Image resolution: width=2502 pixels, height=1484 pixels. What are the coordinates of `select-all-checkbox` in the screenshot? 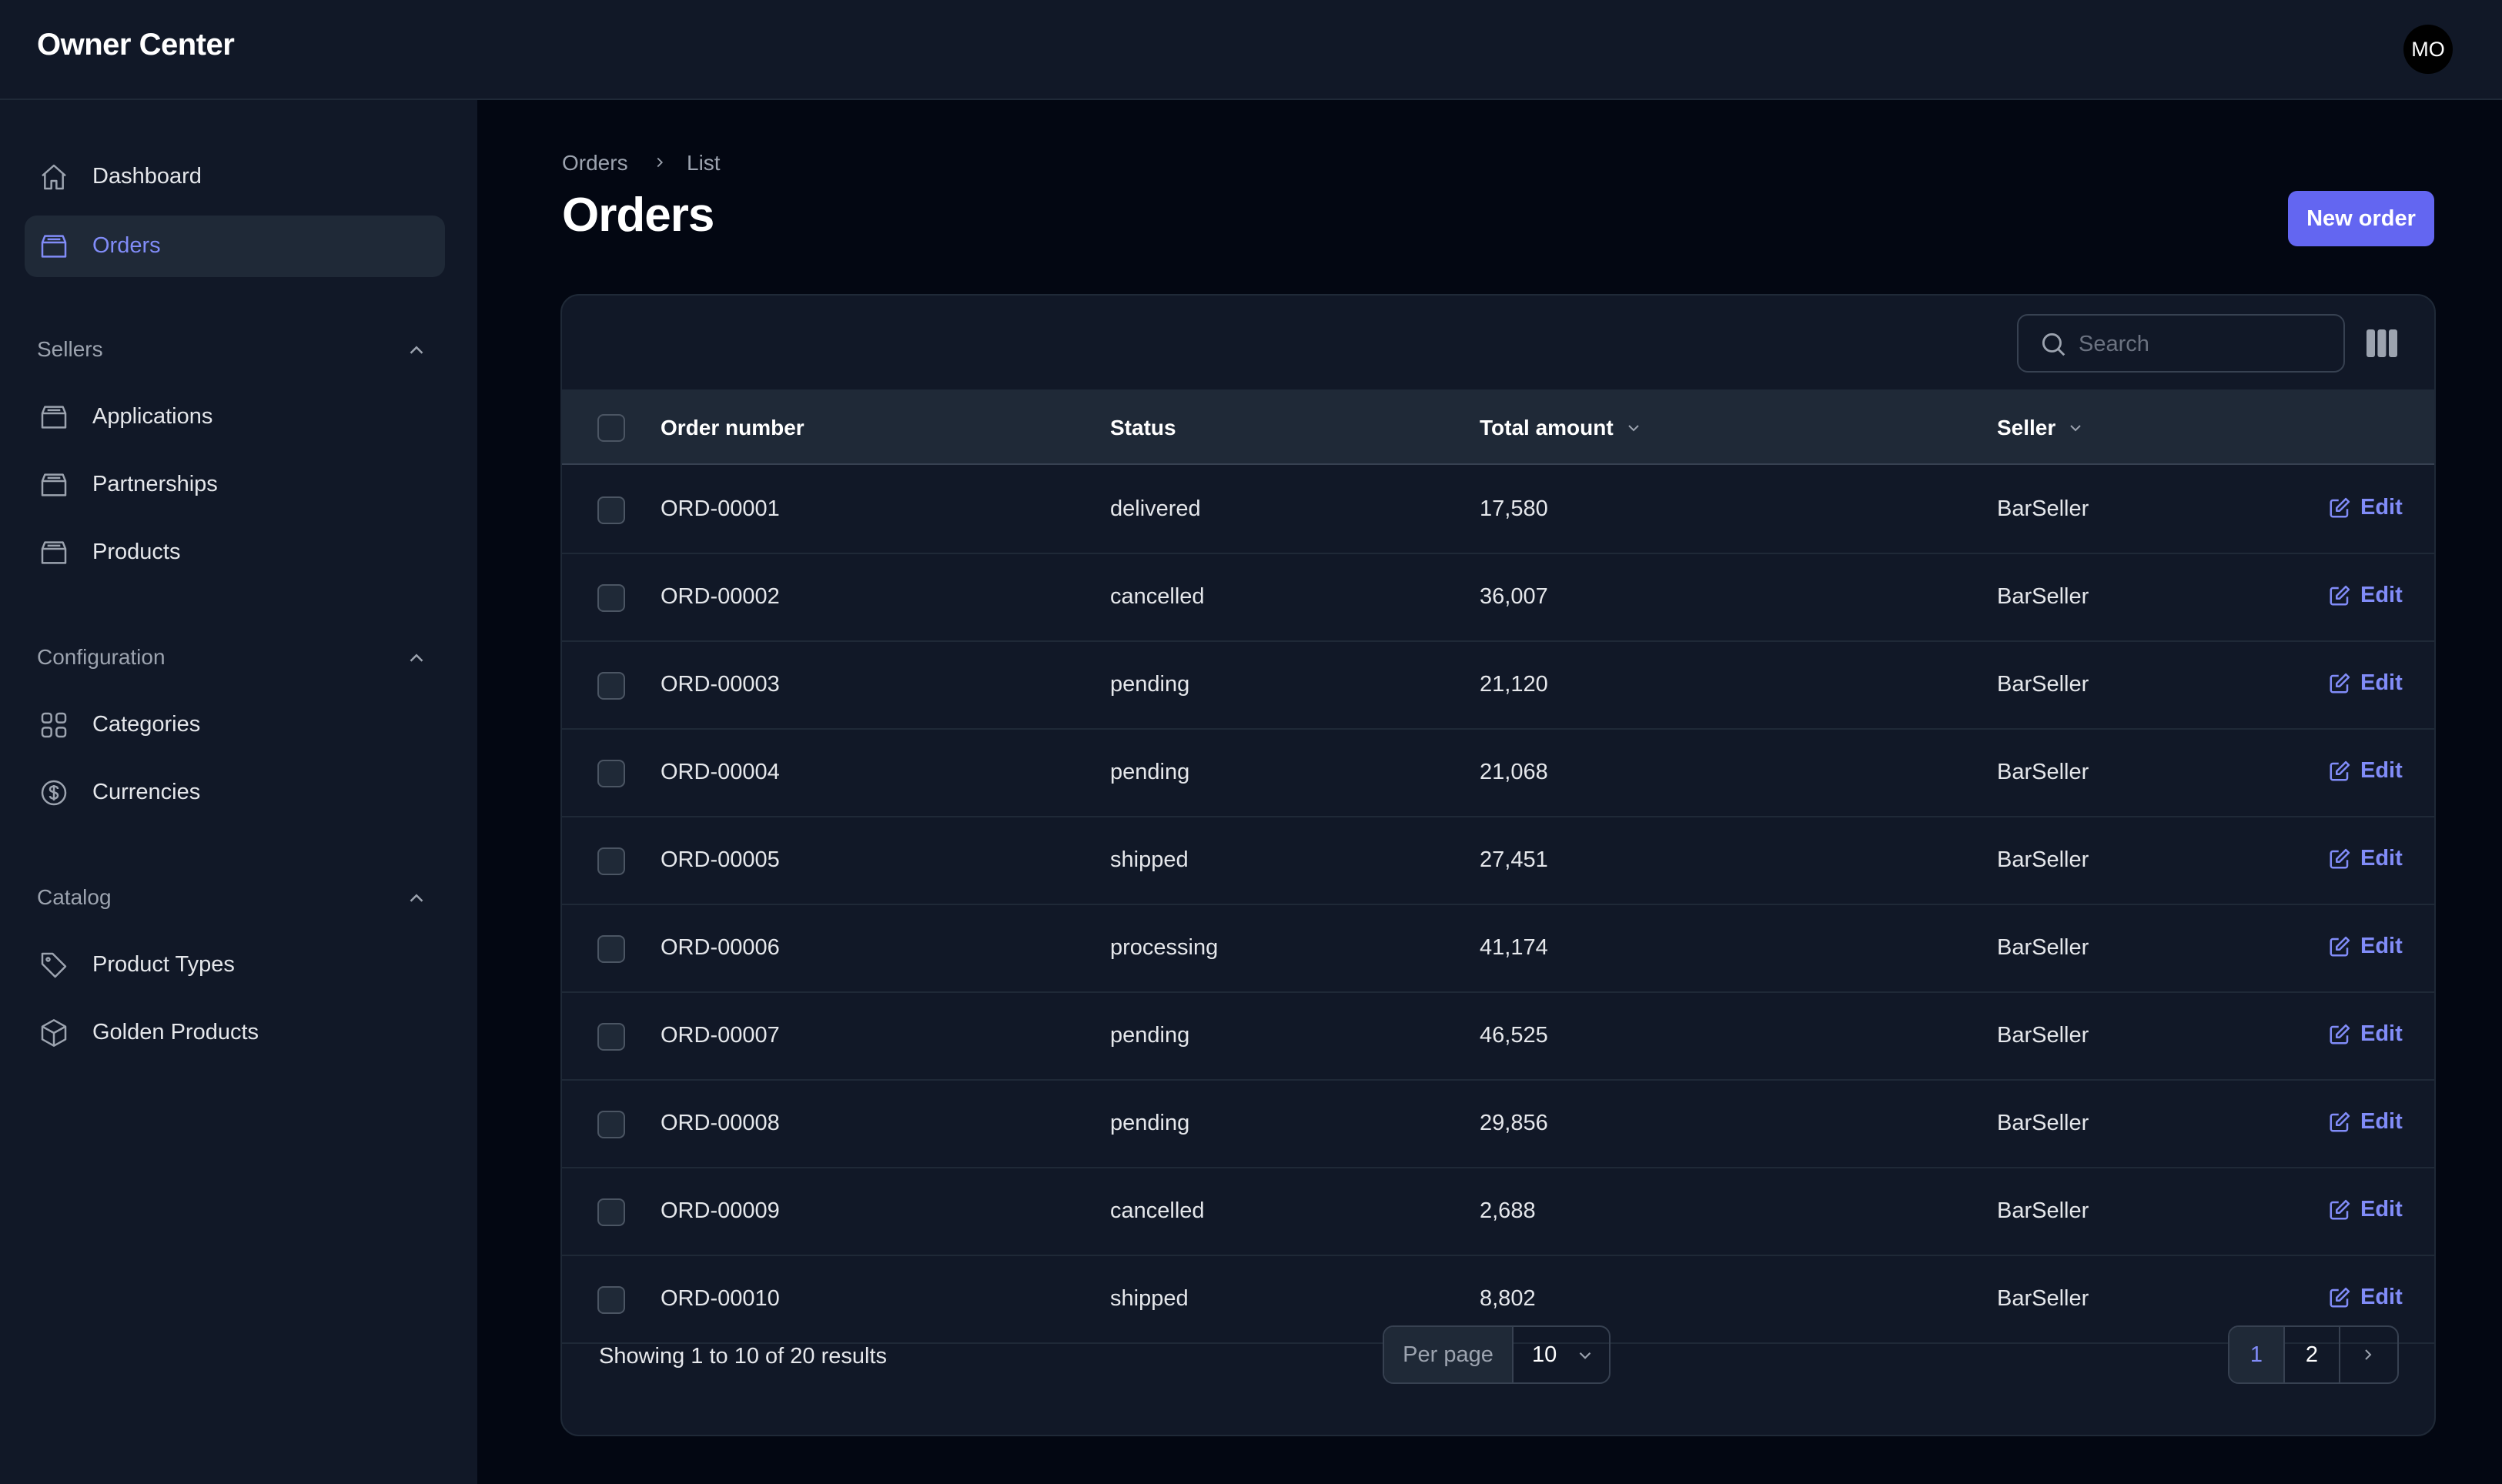 It's located at (611, 428).